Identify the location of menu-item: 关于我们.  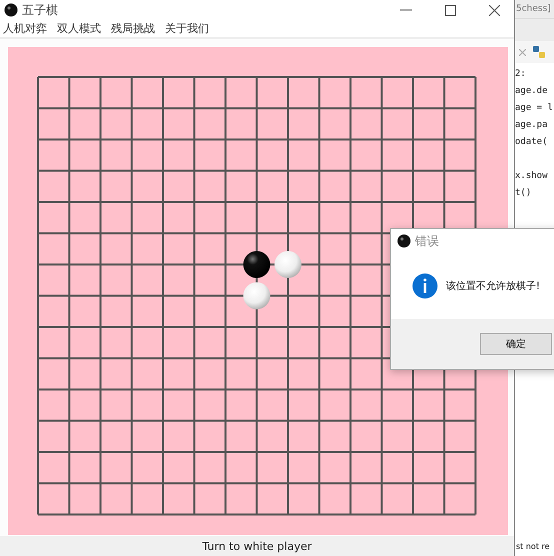
(187, 28).